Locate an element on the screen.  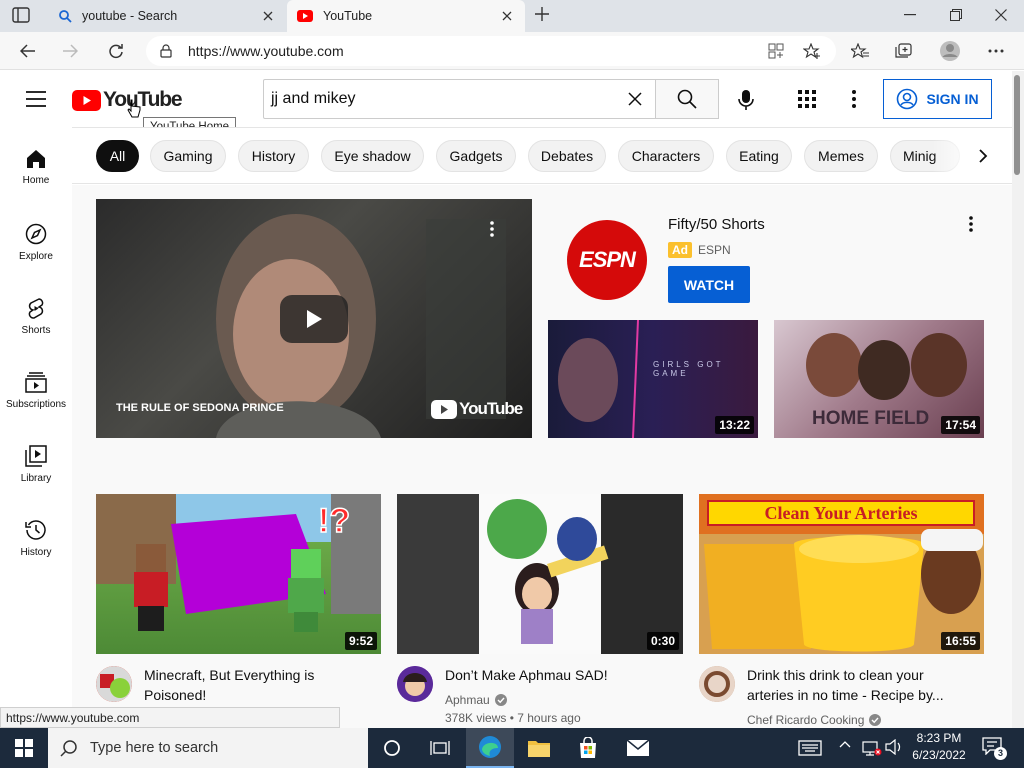
ad-channel: ESPN is located at coordinates (714, 250).